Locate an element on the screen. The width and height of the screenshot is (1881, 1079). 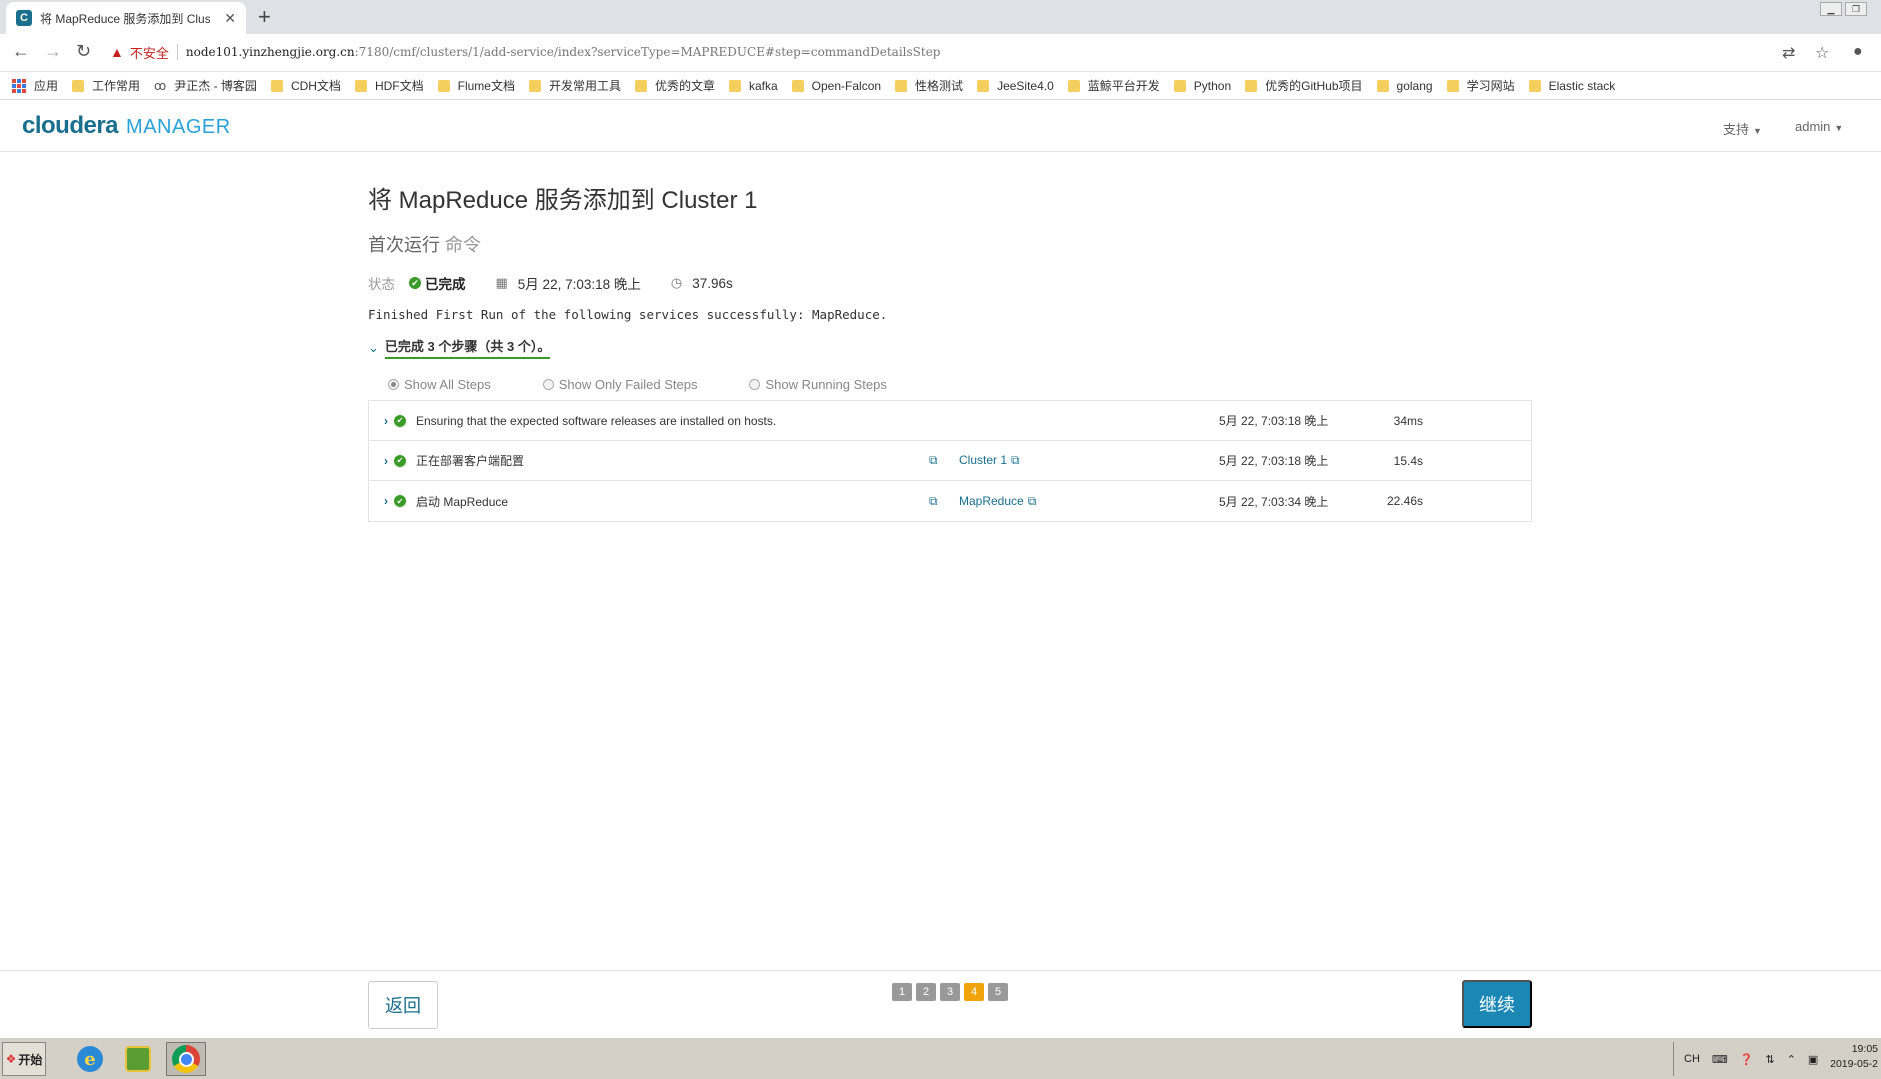
bookmark-folder: 蓝鲸平台开发 is located at coordinates (1113, 85).